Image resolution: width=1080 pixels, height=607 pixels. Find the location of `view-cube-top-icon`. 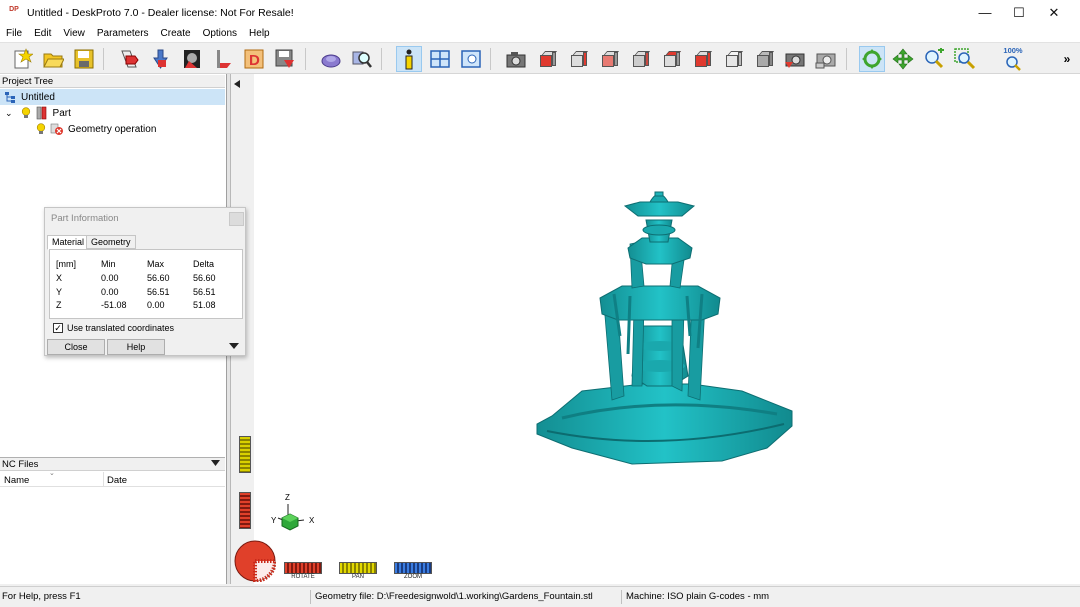

view-cube-top-icon is located at coordinates (671, 59).